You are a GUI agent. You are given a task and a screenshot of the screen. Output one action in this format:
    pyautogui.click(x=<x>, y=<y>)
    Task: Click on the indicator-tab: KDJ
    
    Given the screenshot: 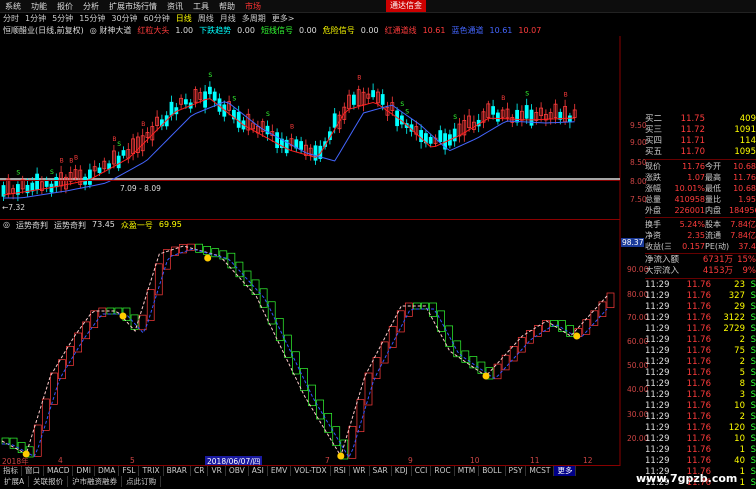 What is the action you would take?
    pyautogui.click(x=402, y=471)
    